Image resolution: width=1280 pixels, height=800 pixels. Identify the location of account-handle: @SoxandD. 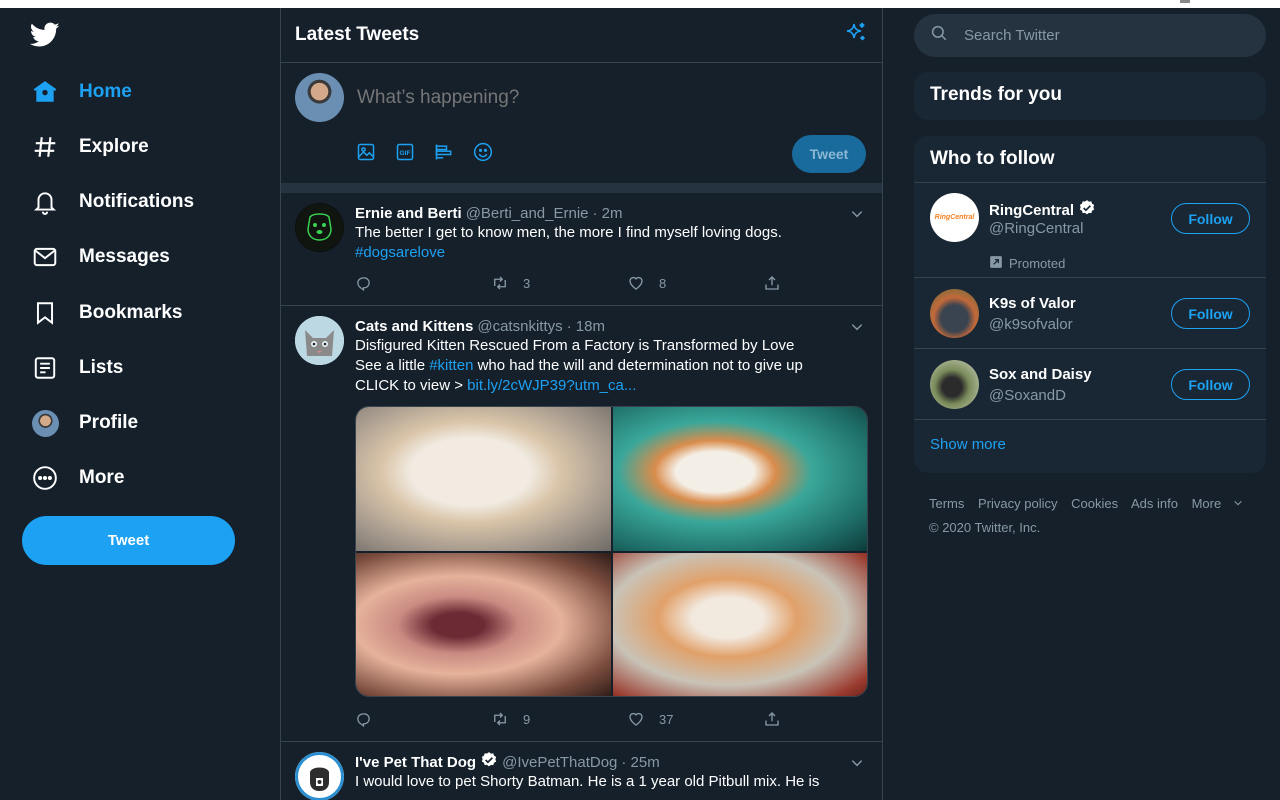
(1027, 395).